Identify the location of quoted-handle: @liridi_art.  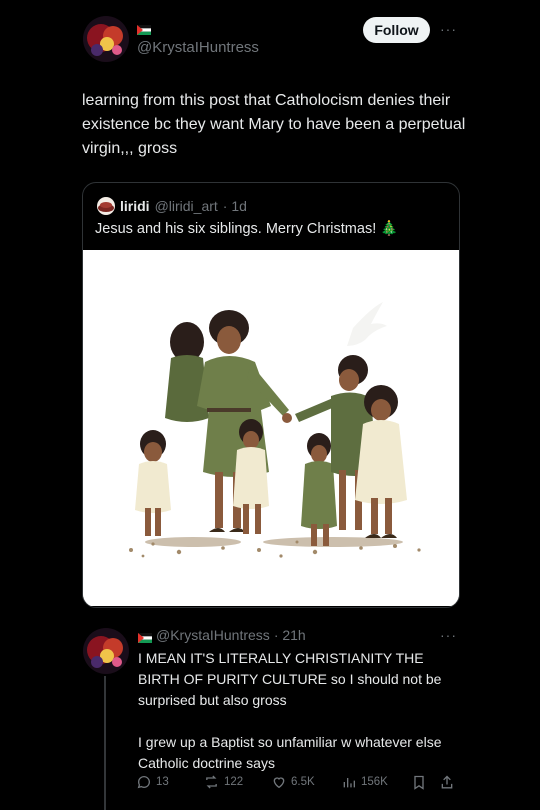
(186, 206).